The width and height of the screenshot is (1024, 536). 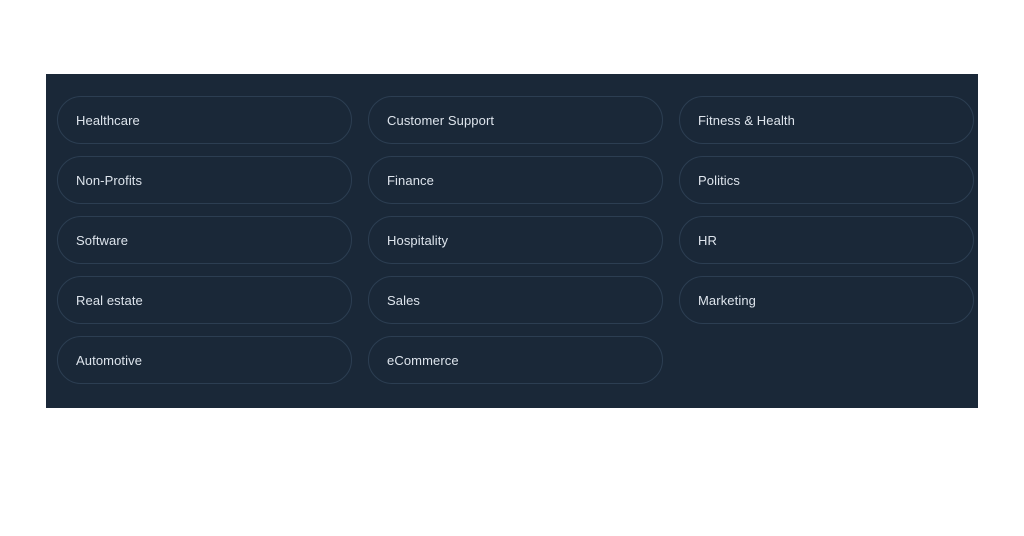 I want to click on category-pill-label: Politics, so click(x=719, y=180).